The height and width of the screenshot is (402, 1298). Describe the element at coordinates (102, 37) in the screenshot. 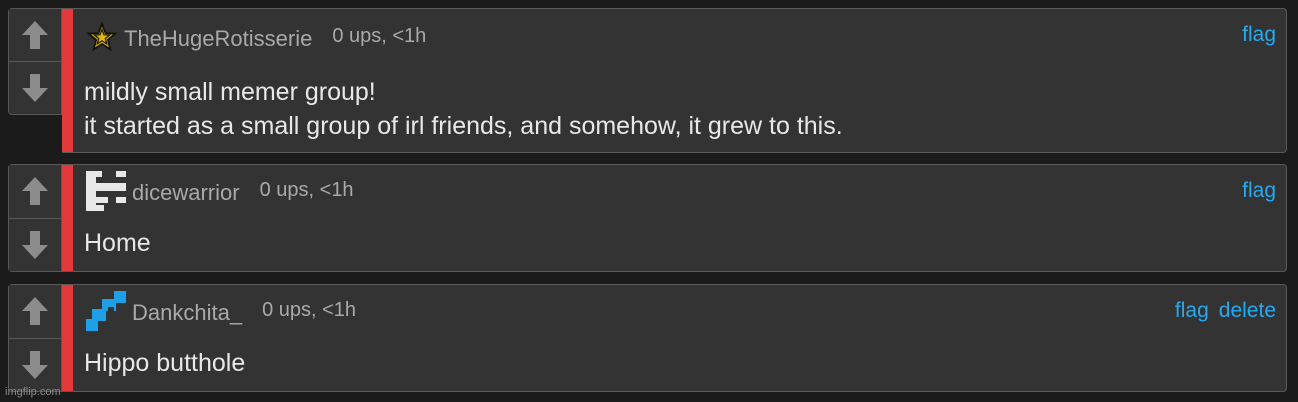

I see `star-icon` at that location.